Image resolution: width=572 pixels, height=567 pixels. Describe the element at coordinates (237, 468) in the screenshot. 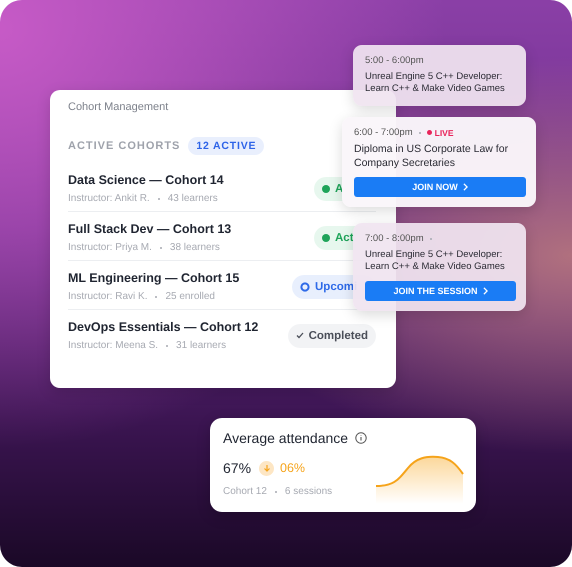

I see `attendance-value: 67%` at that location.